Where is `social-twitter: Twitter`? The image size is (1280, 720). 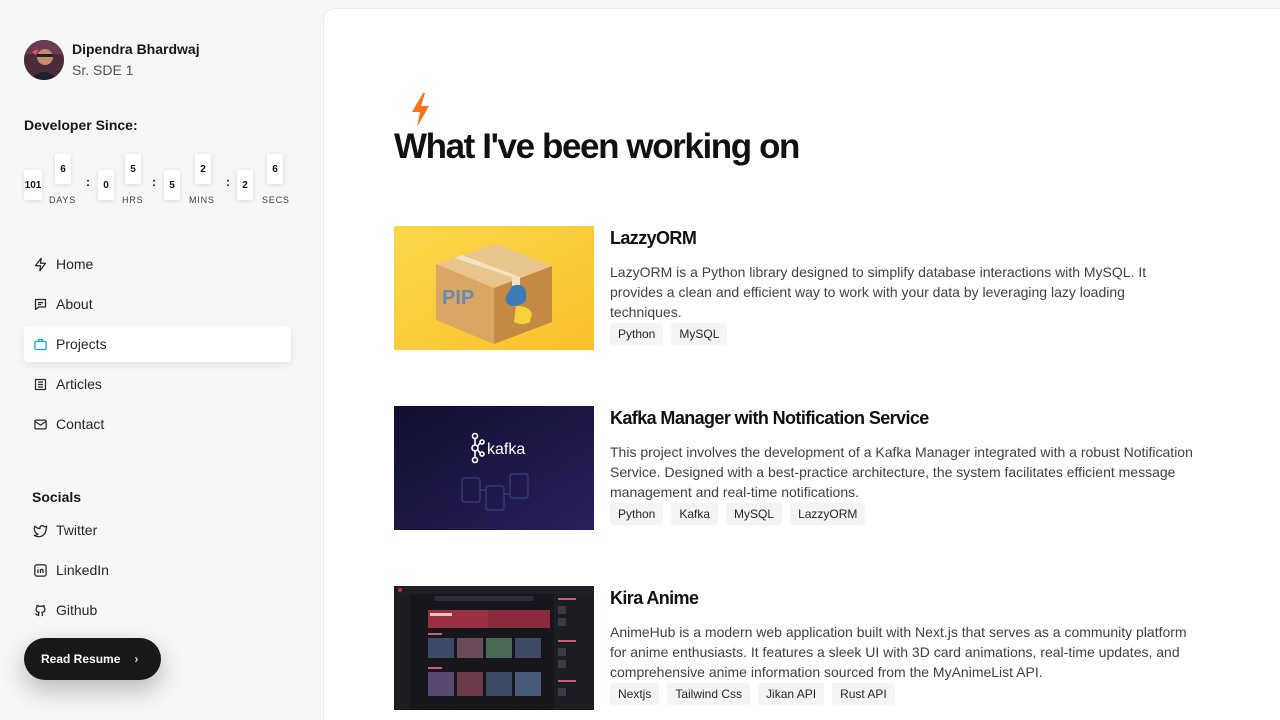
social-twitter: Twitter is located at coordinates (157, 530).